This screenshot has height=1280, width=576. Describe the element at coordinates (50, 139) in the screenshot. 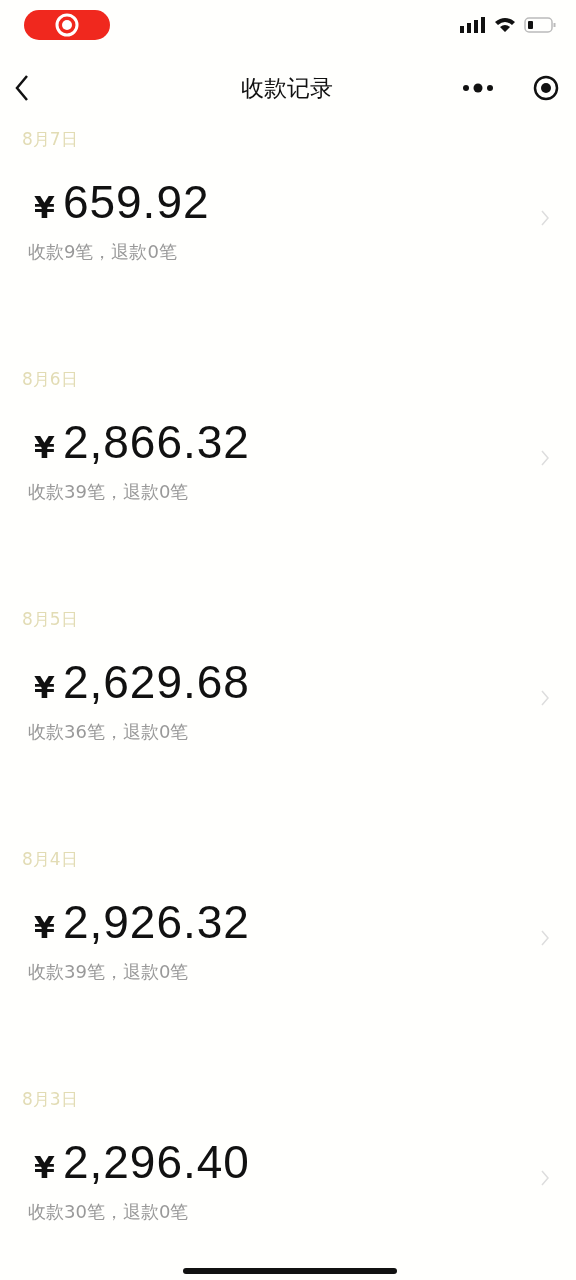

I see `date-label: 8月7日` at that location.